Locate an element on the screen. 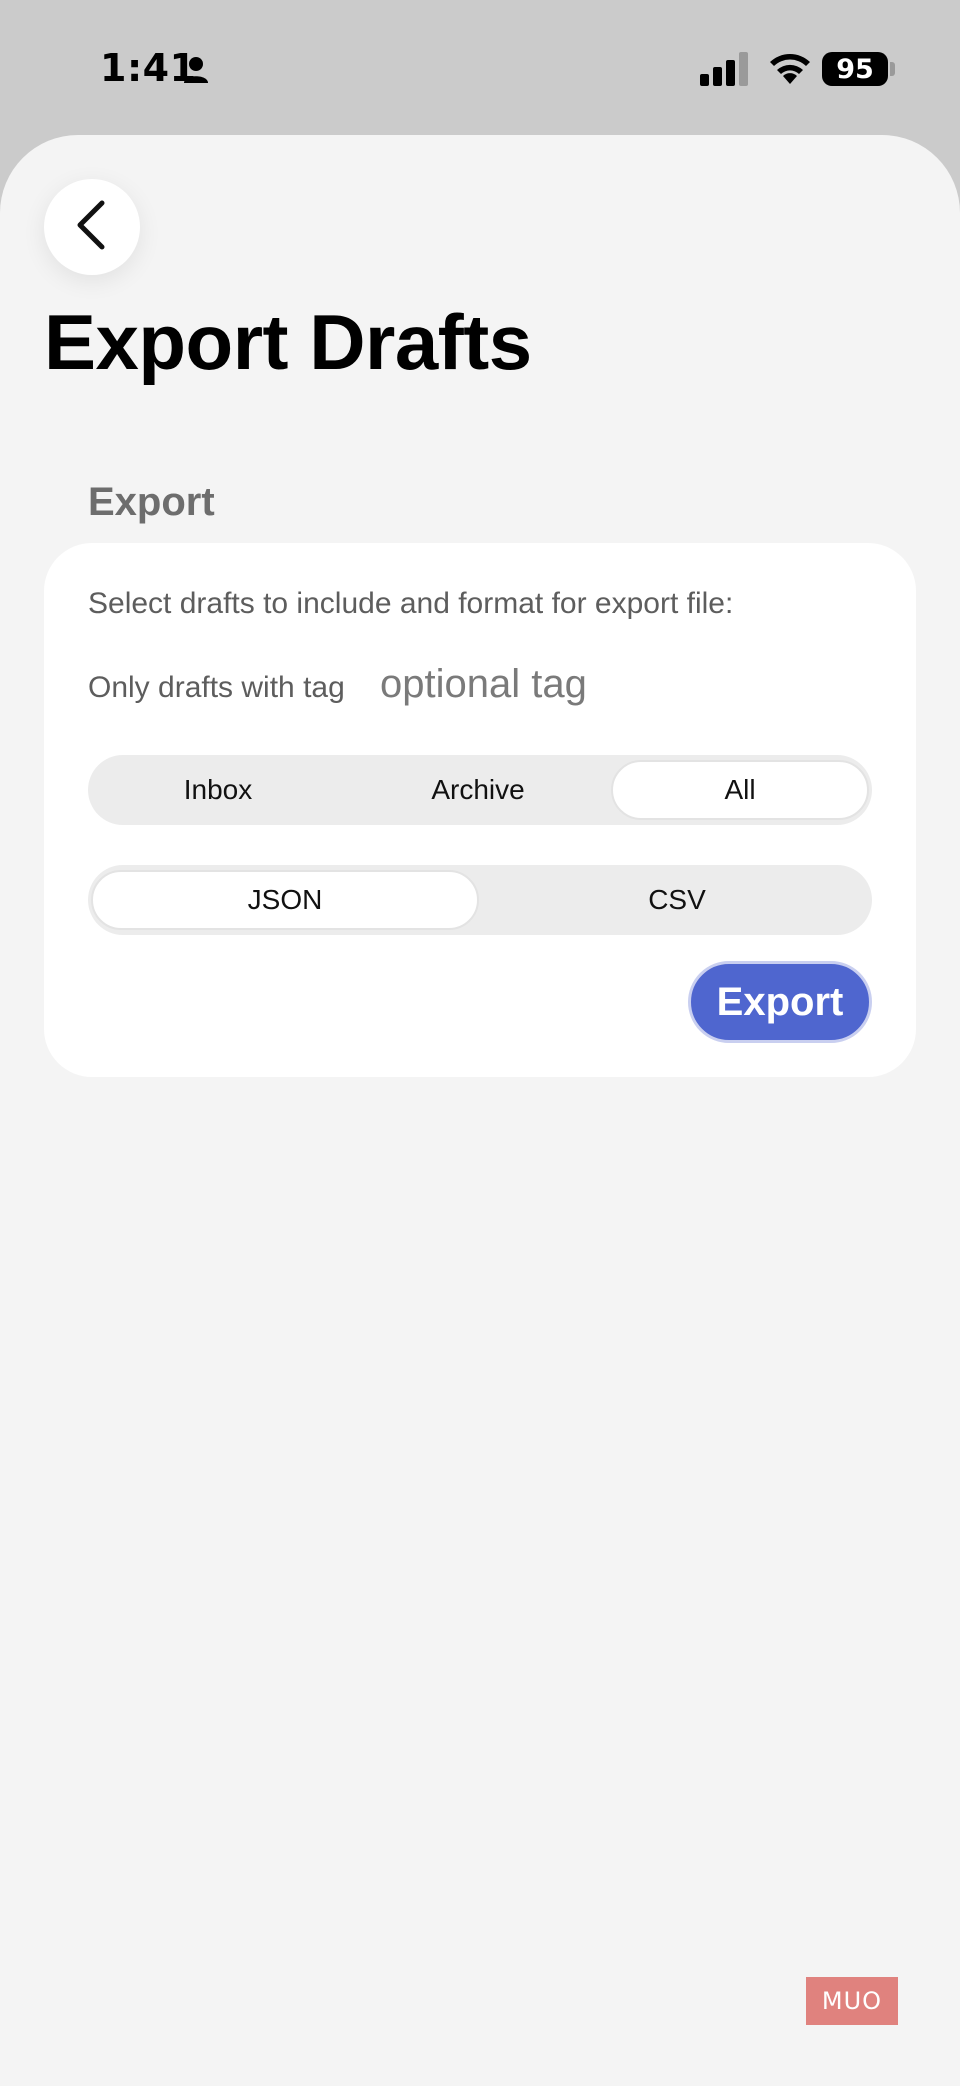 This screenshot has width=960, height=2086. tag-label: Only drafts with tag is located at coordinates (216, 687).